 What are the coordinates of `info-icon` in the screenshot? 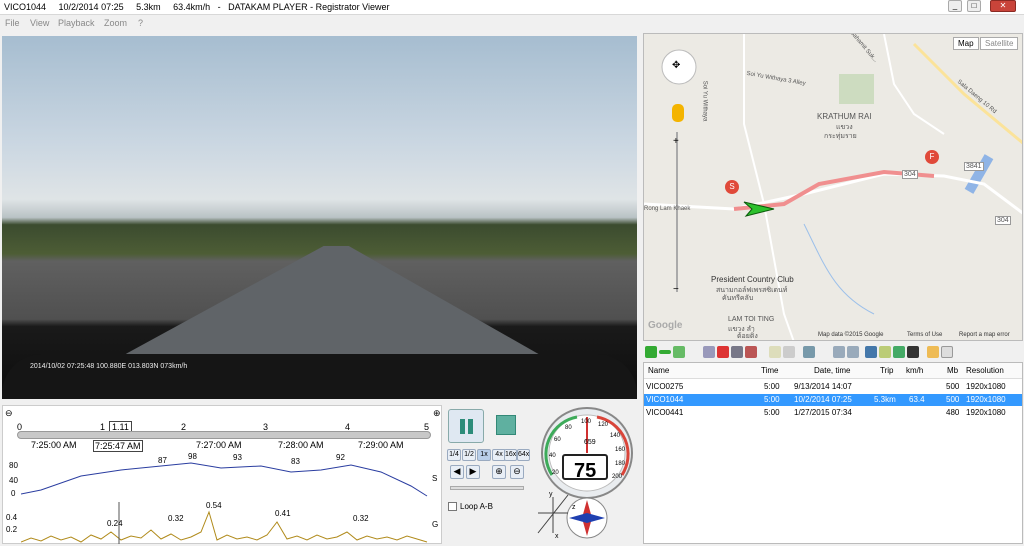 It's located at (947, 352).